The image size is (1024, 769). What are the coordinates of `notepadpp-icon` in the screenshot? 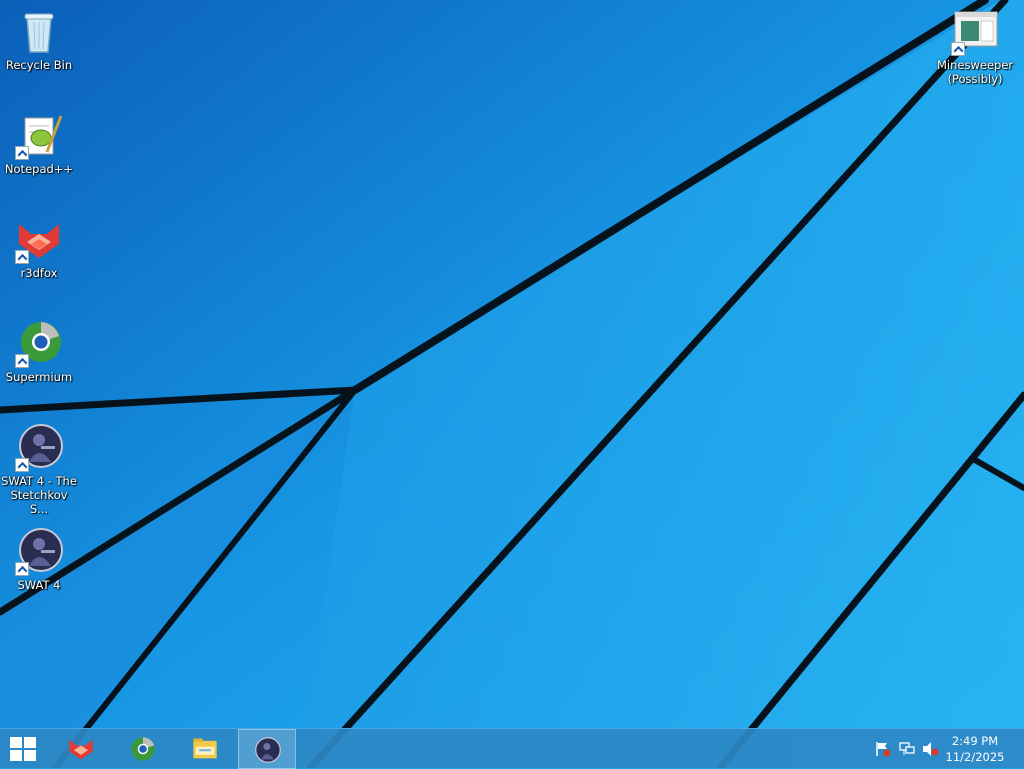 It's located at (39, 136).